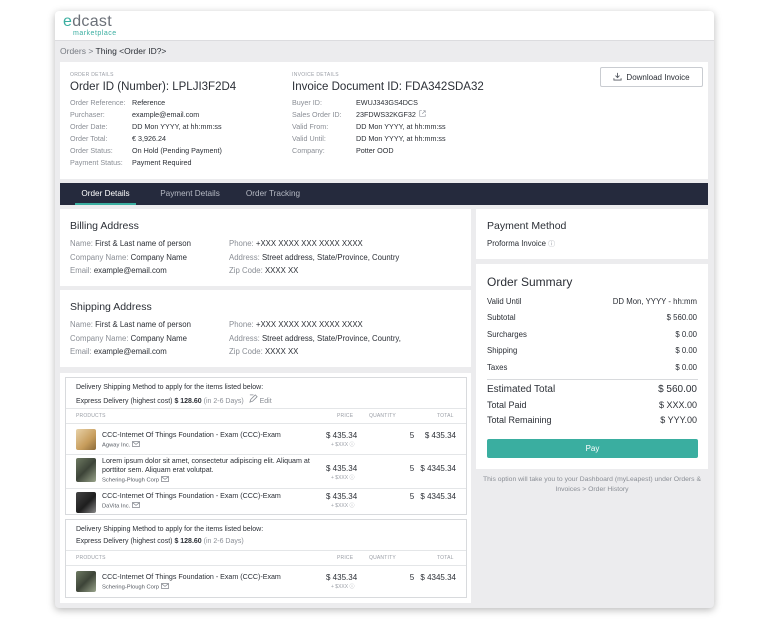 This screenshot has height=635, width=768. I want to click on invoice-field-row: Company: Potter OOD, so click(369, 151).